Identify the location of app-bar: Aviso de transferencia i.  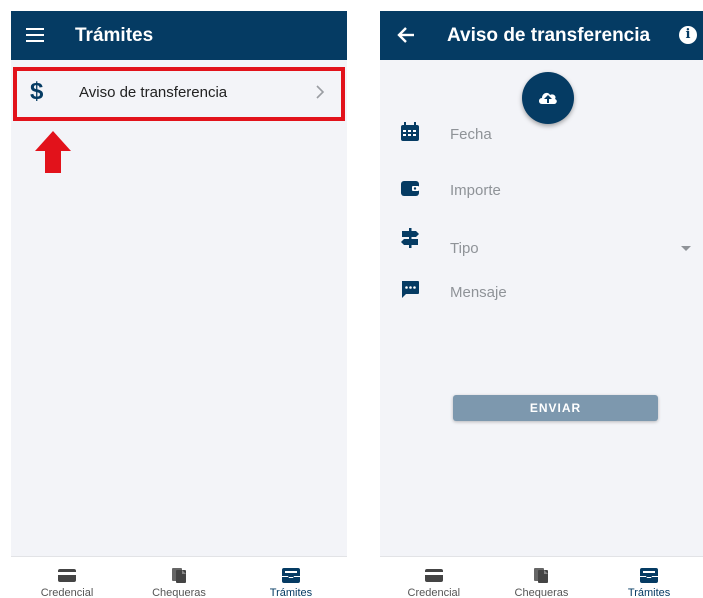
(541, 35).